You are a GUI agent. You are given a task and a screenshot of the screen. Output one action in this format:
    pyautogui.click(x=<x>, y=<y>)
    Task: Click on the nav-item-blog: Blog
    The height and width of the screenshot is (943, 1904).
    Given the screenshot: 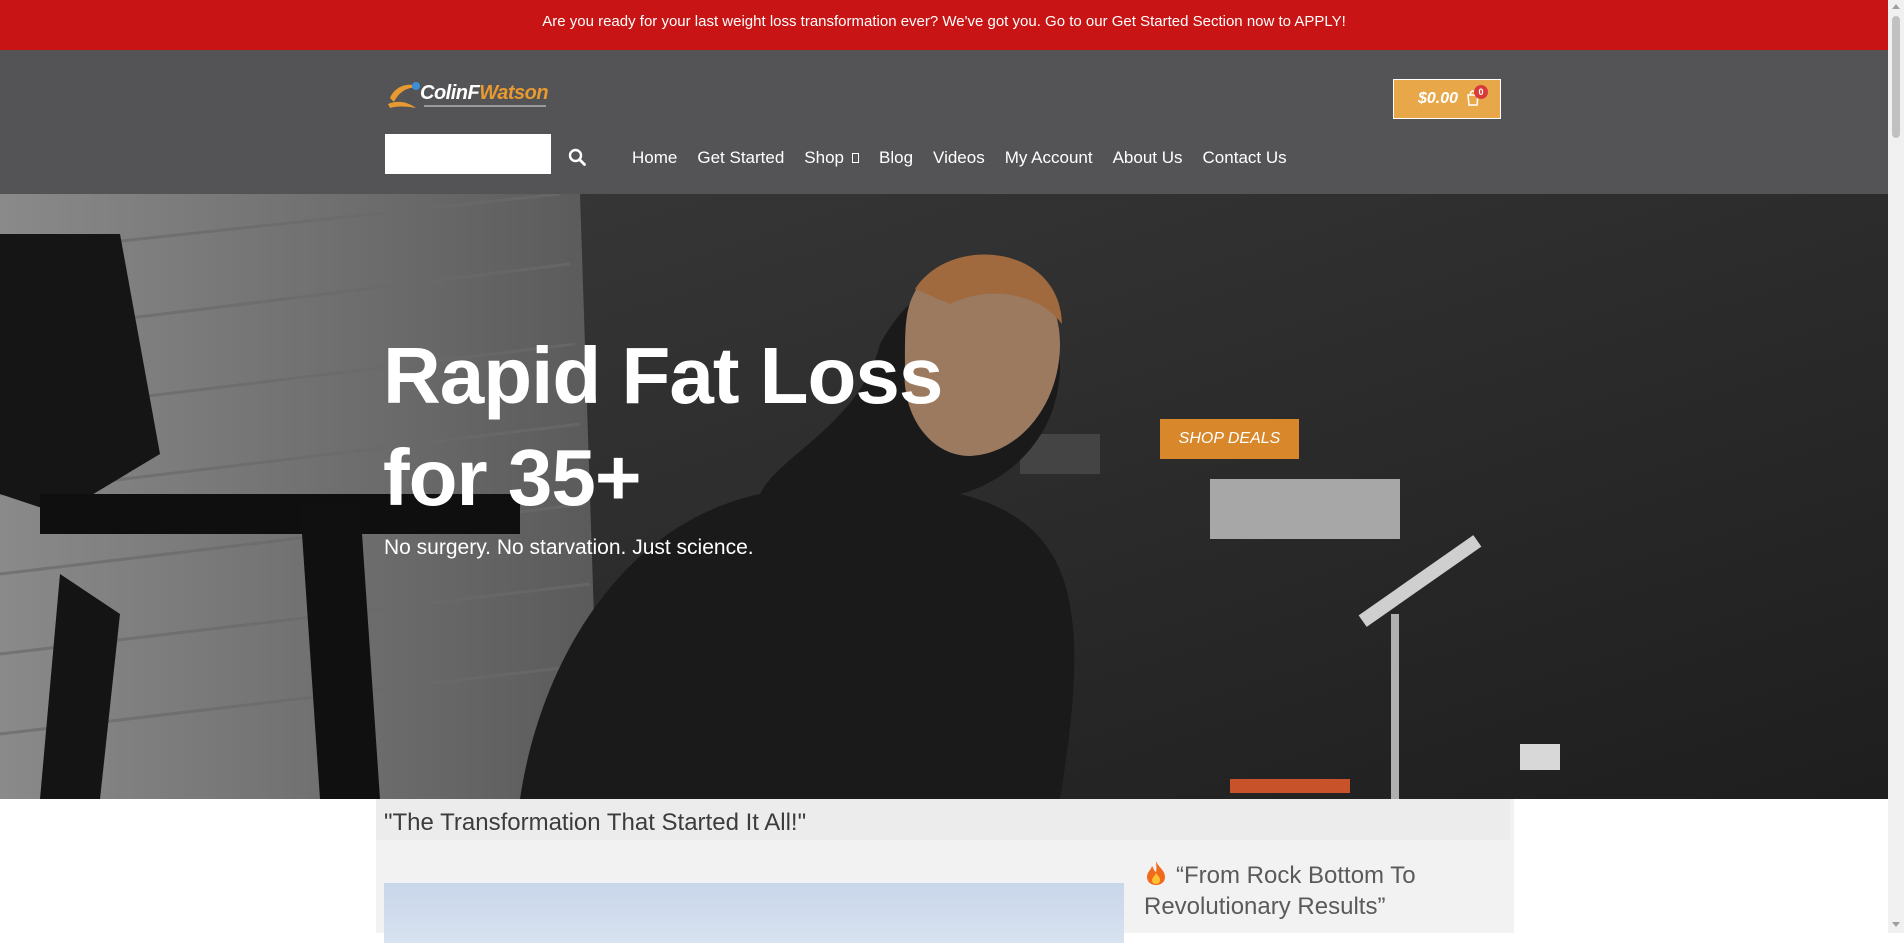 What is the action you would take?
    pyautogui.click(x=896, y=158)
    